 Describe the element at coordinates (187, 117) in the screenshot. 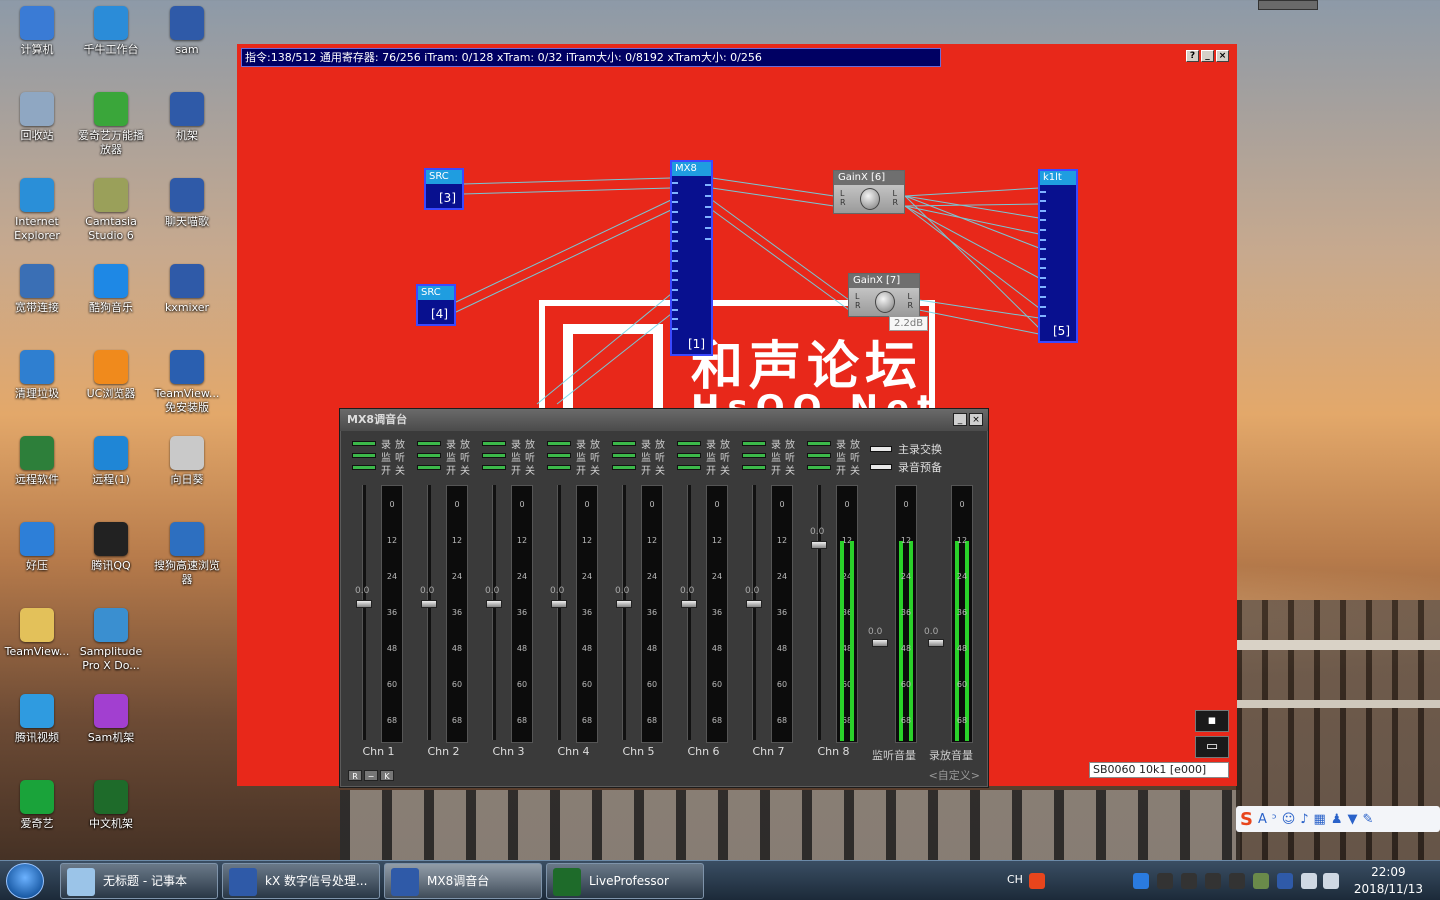

I see `desktop-icon: 机架` at that location.